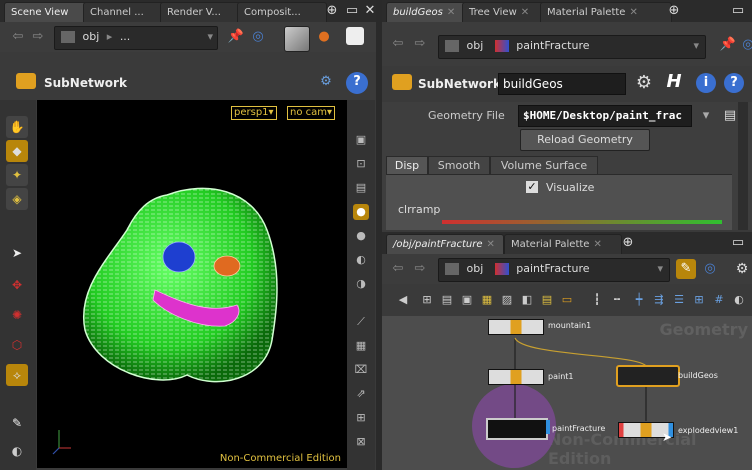 The height and width of the screenshot is (470, 752). What do you see at coordinates (361, 346) in the screenshot?
I see `grid-icon: ▦` at bounding box center [361, 346].